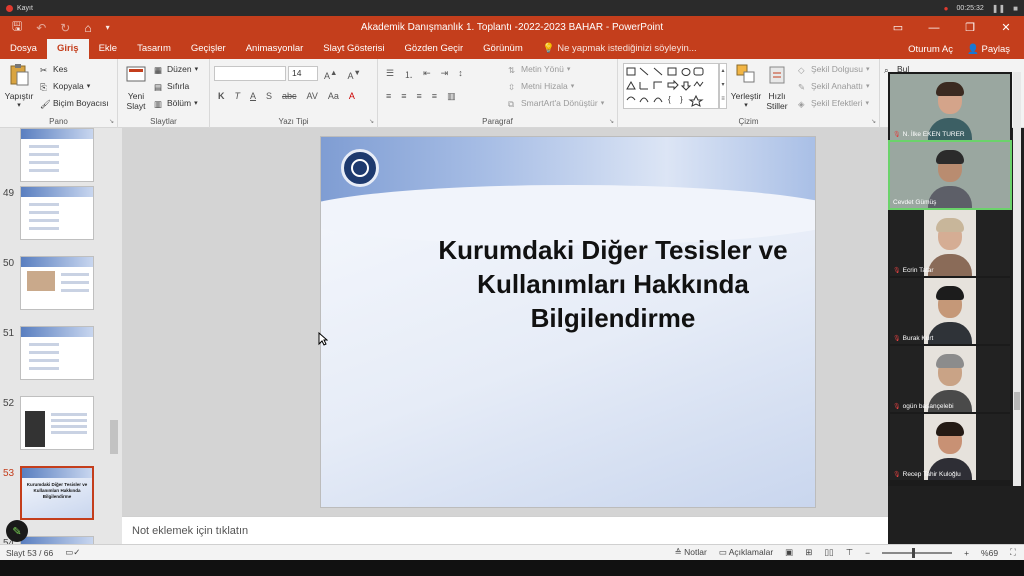 The height and width of the screenshot is (576, 1024). Describe the element at coordinates (950, 107) in the screenshot. I see `participant-tile: 🎙 N. İlke EKEN TURER` at that location.